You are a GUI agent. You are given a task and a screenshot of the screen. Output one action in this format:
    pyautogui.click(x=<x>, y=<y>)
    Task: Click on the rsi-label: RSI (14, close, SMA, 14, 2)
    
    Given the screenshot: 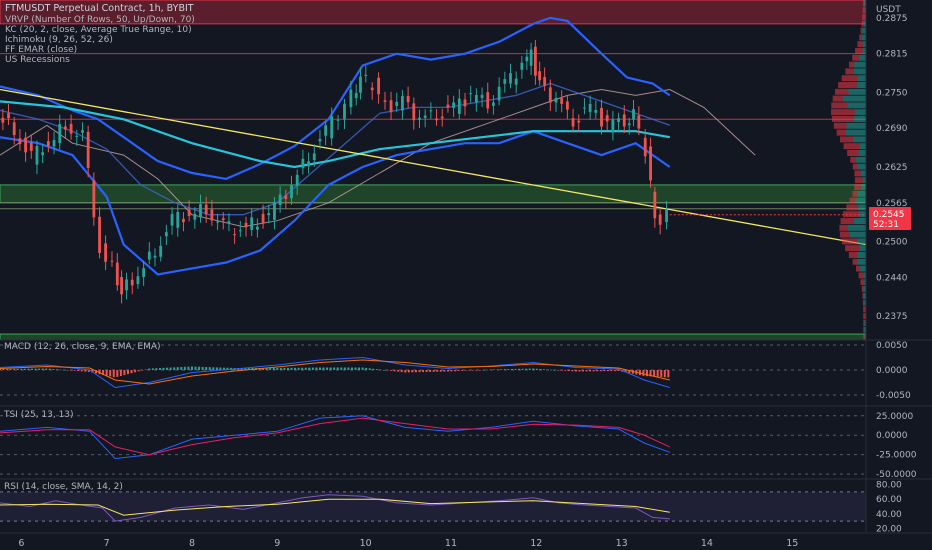 What is the action you would take?
    pyautogui.click(x=63, y=487)
    